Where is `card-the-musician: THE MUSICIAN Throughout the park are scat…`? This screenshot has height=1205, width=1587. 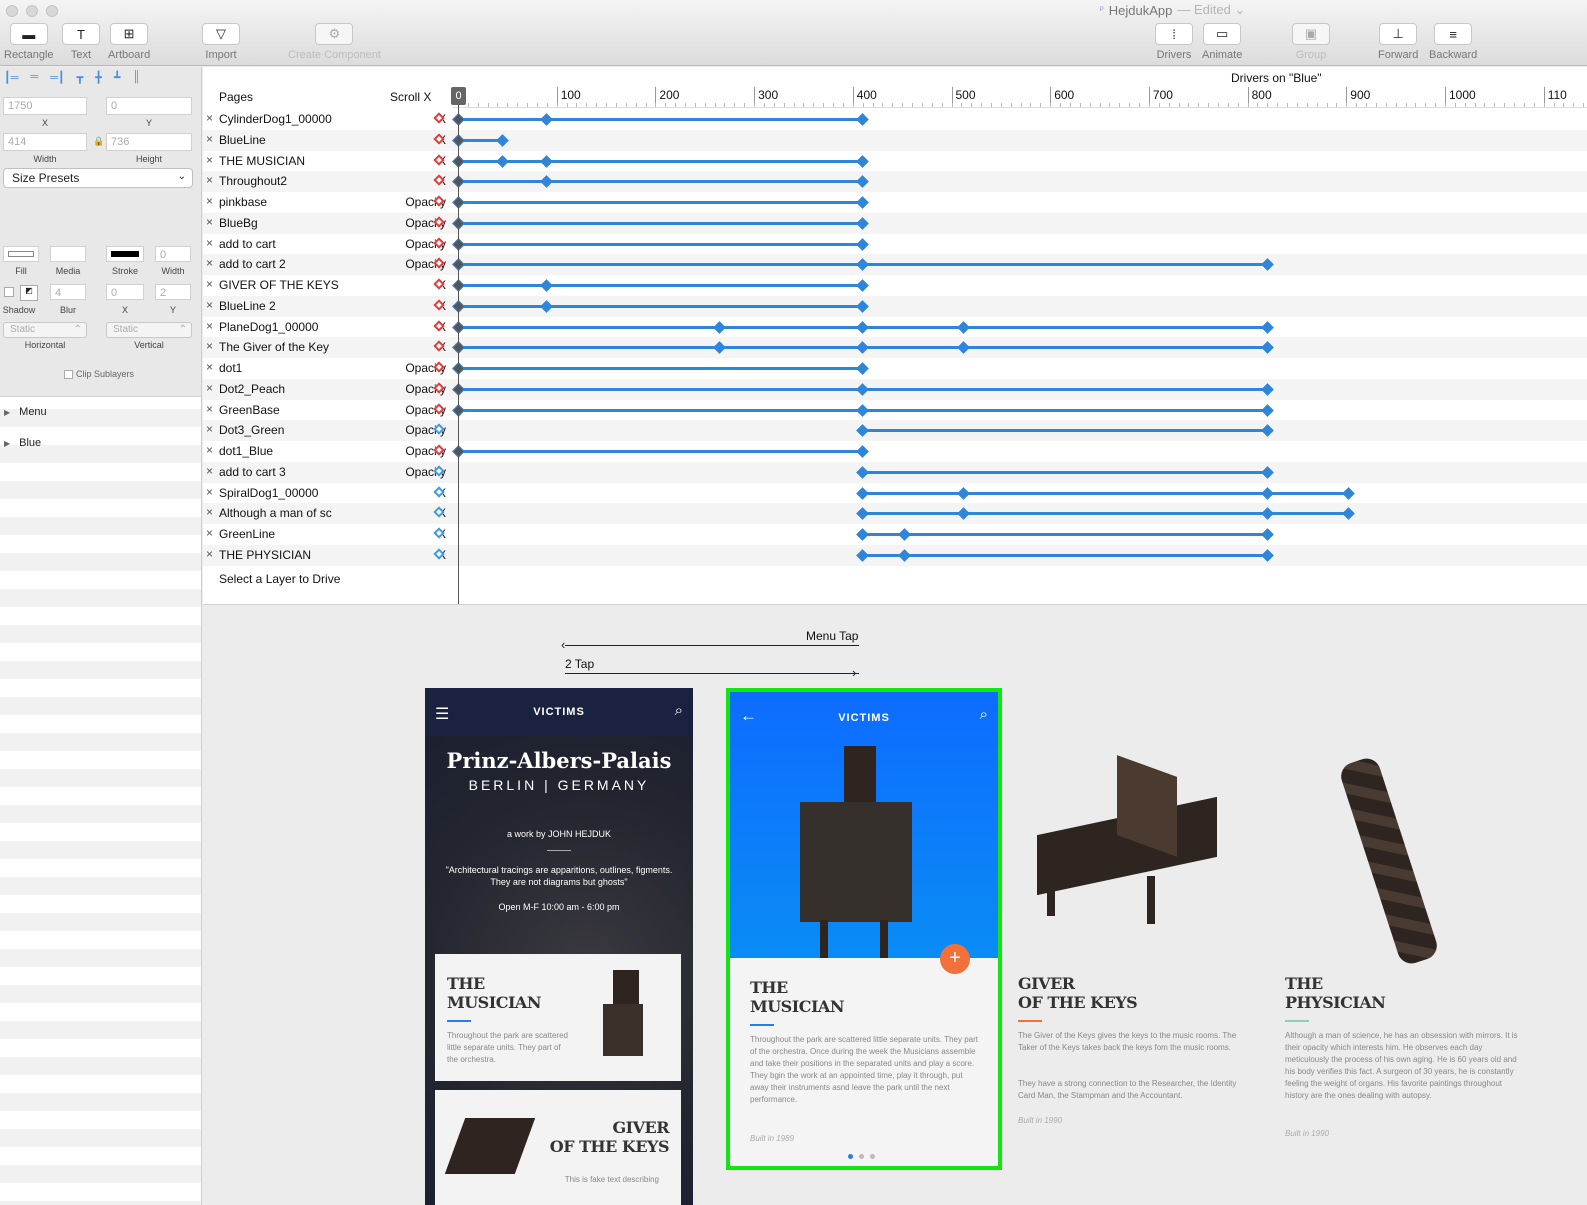
card-the-musician: THE MUSICIAN Throughout the park are scat… is located at coordinates (558, 1017).